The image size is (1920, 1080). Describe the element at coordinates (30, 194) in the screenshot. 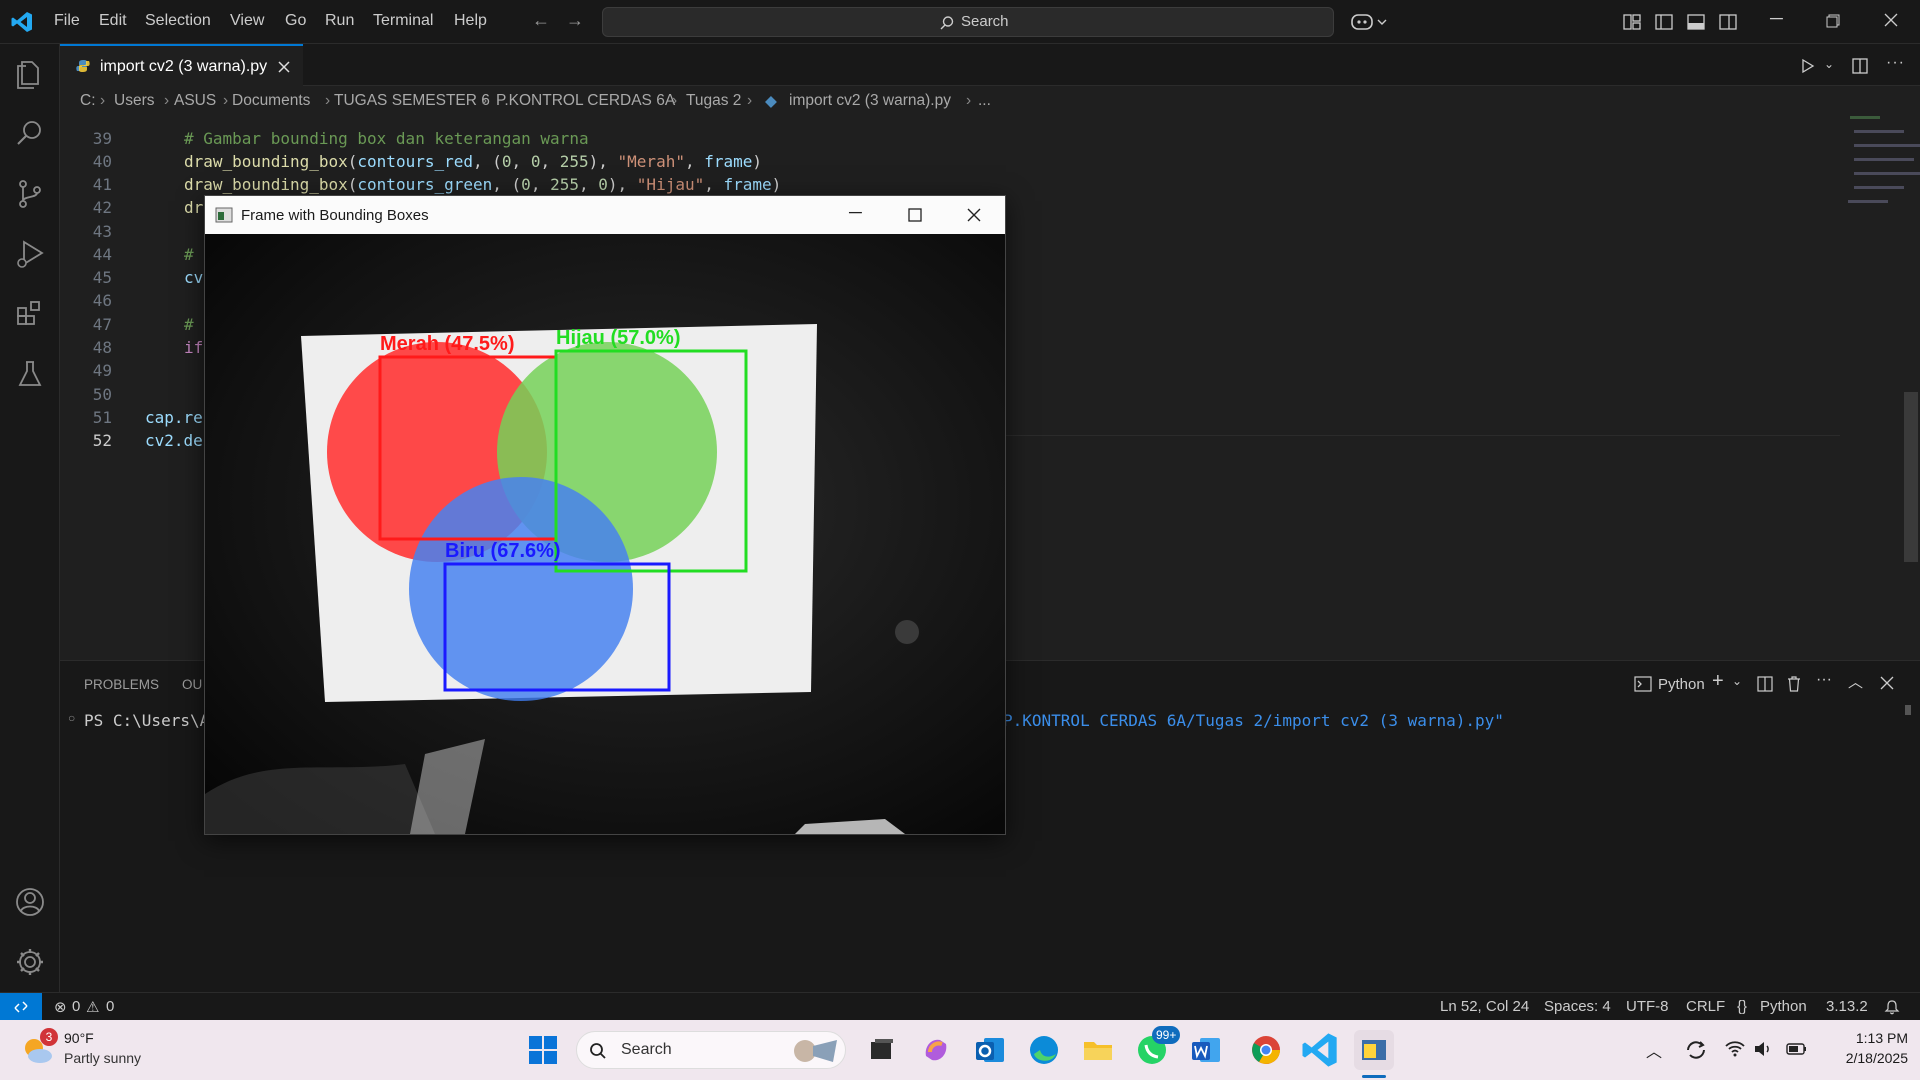

I see `source-control-icon` at that location.